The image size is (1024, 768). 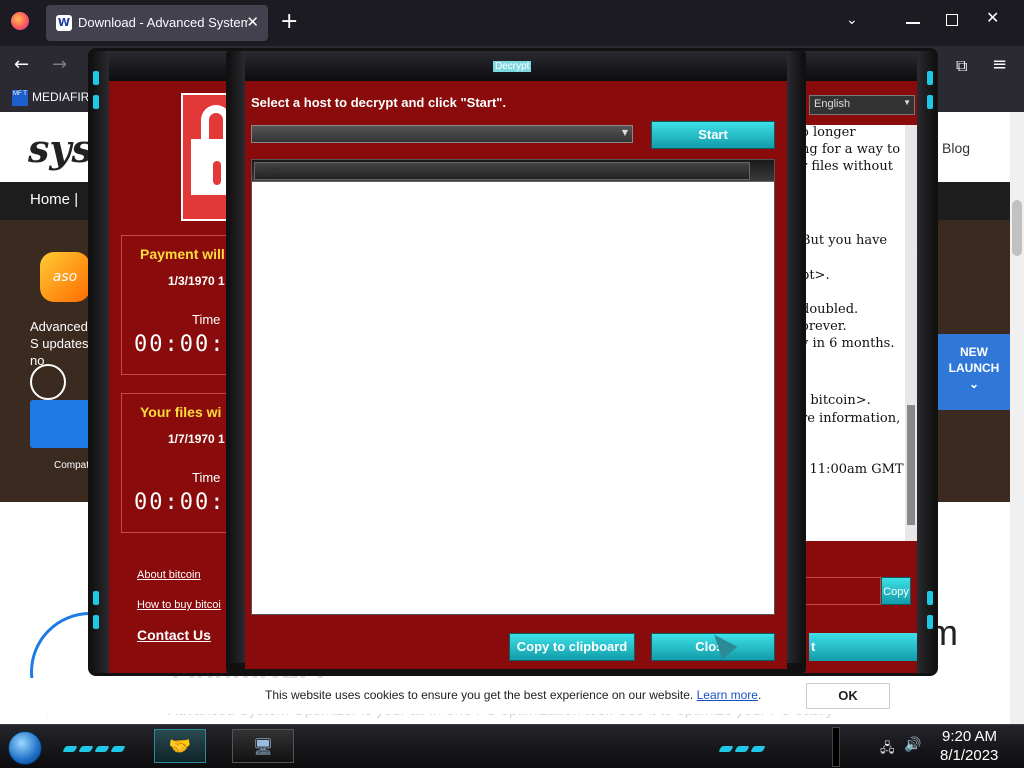 I want to click on new-launch-badge: NEW LAUNCH ⌄, so click(x=974, y=372).